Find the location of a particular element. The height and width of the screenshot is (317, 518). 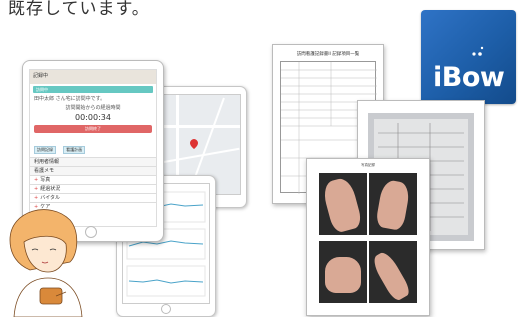

chip-record: 訪問記録 is located at coordinates (45, 150).